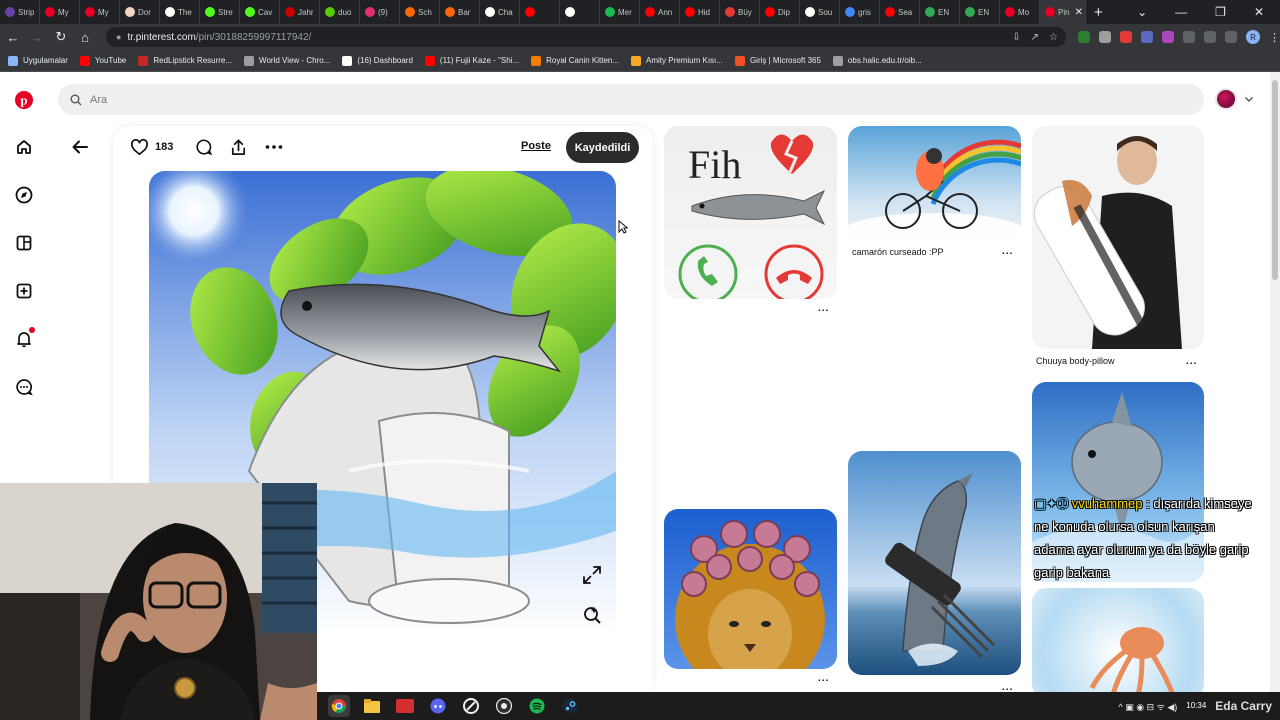 The image size is (1280, 720). Describe the element at coordinates (500, 12) in the screenshot. I see `browser-tab: Cha` at that location.